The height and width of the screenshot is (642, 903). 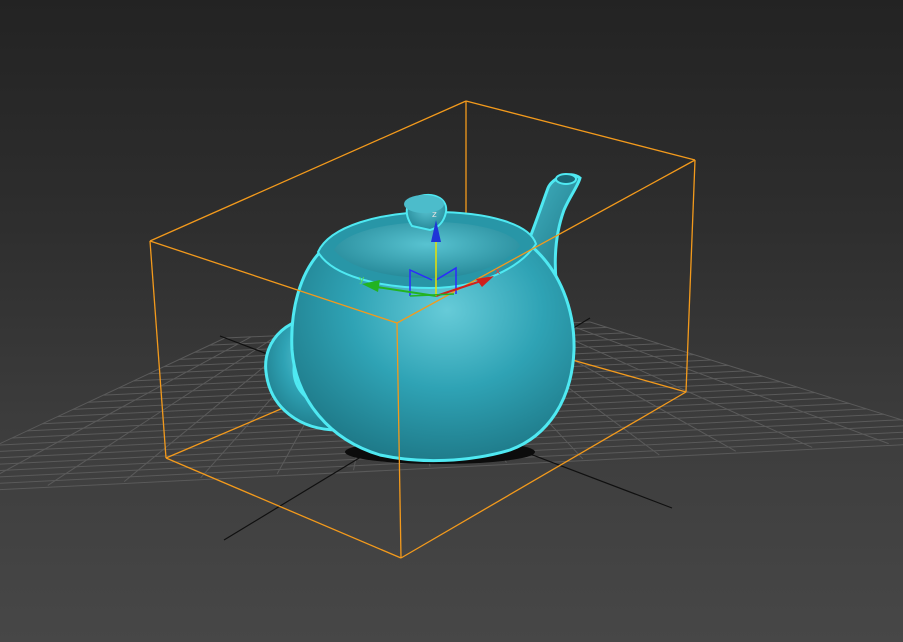 I want to click on gizmo-x-label: x, so click(x=498, y=272).